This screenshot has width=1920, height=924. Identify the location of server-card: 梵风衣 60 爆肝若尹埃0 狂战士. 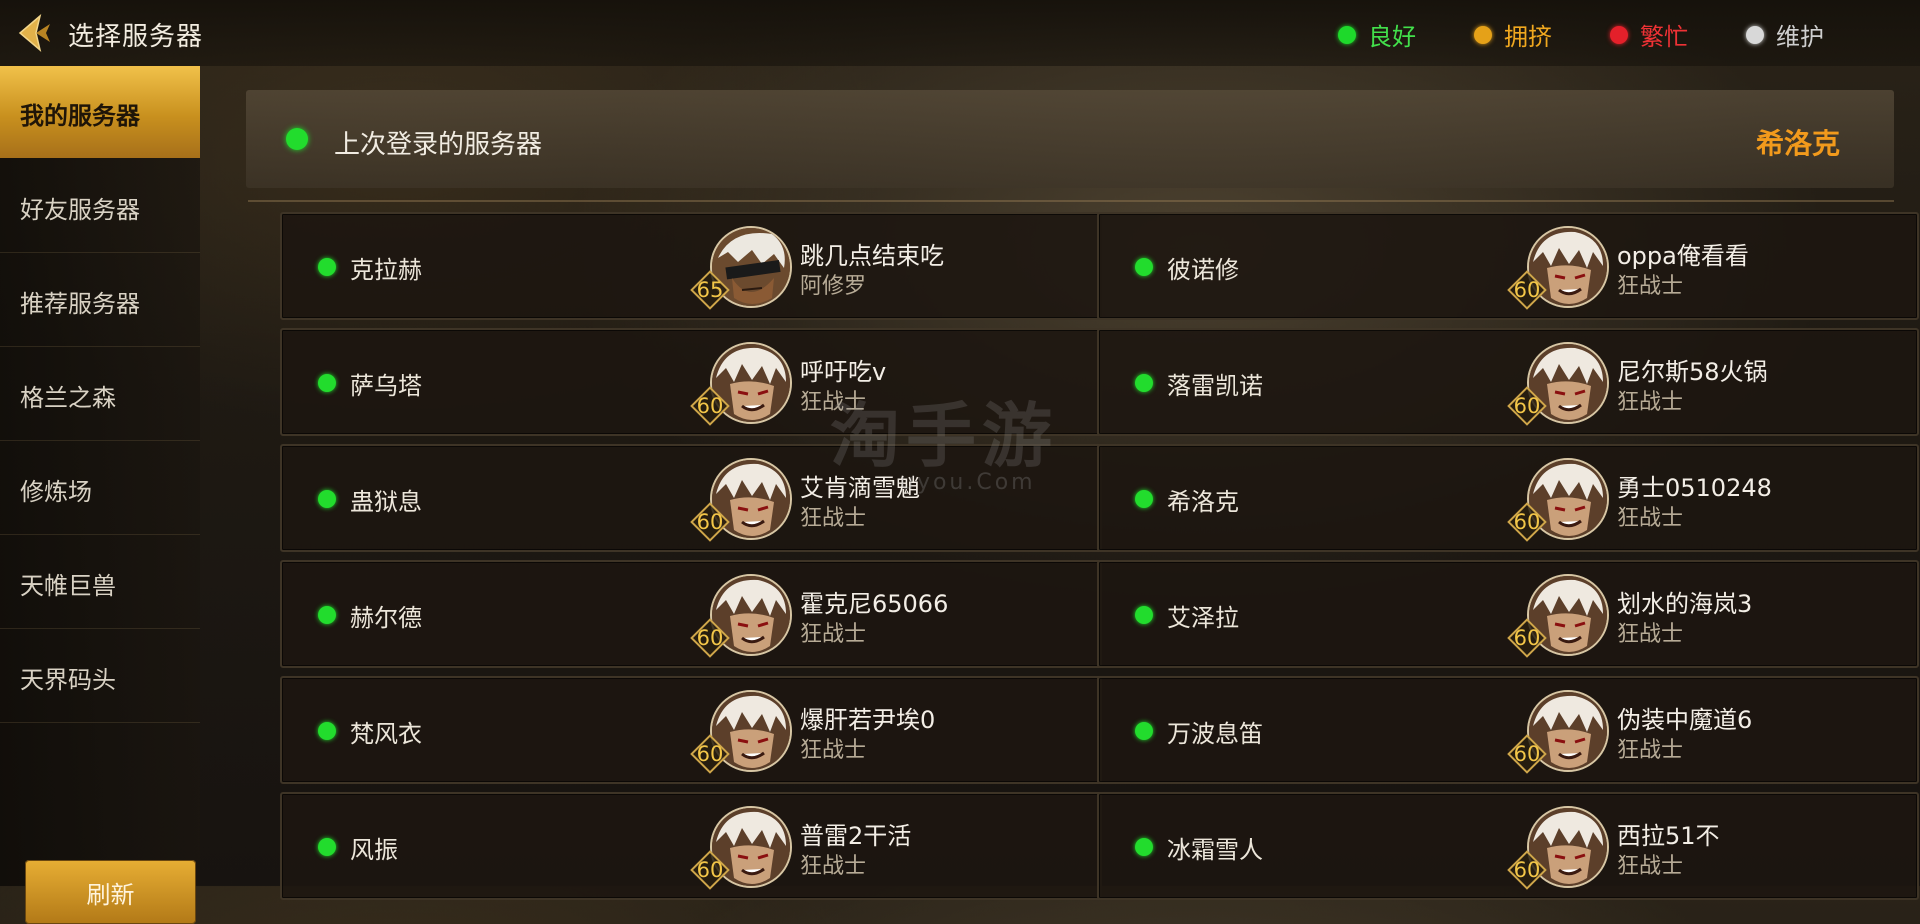
(691, 730).